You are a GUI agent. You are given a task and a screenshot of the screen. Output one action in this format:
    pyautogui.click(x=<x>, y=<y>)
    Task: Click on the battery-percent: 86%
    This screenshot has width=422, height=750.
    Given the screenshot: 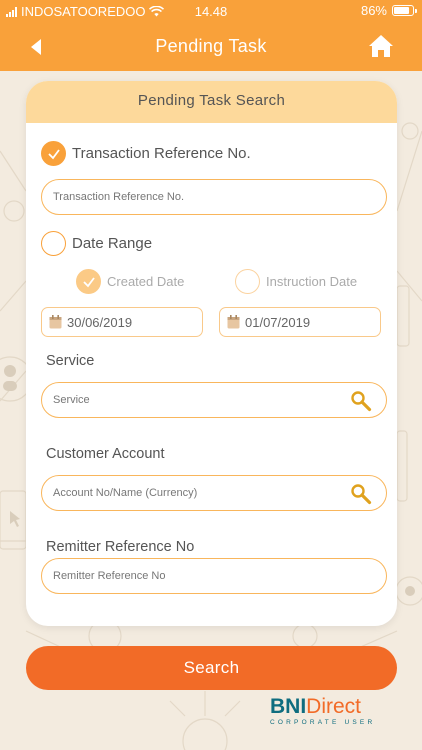 What is the action you would take?
    pyautogui.click(x=373, y=10)
    